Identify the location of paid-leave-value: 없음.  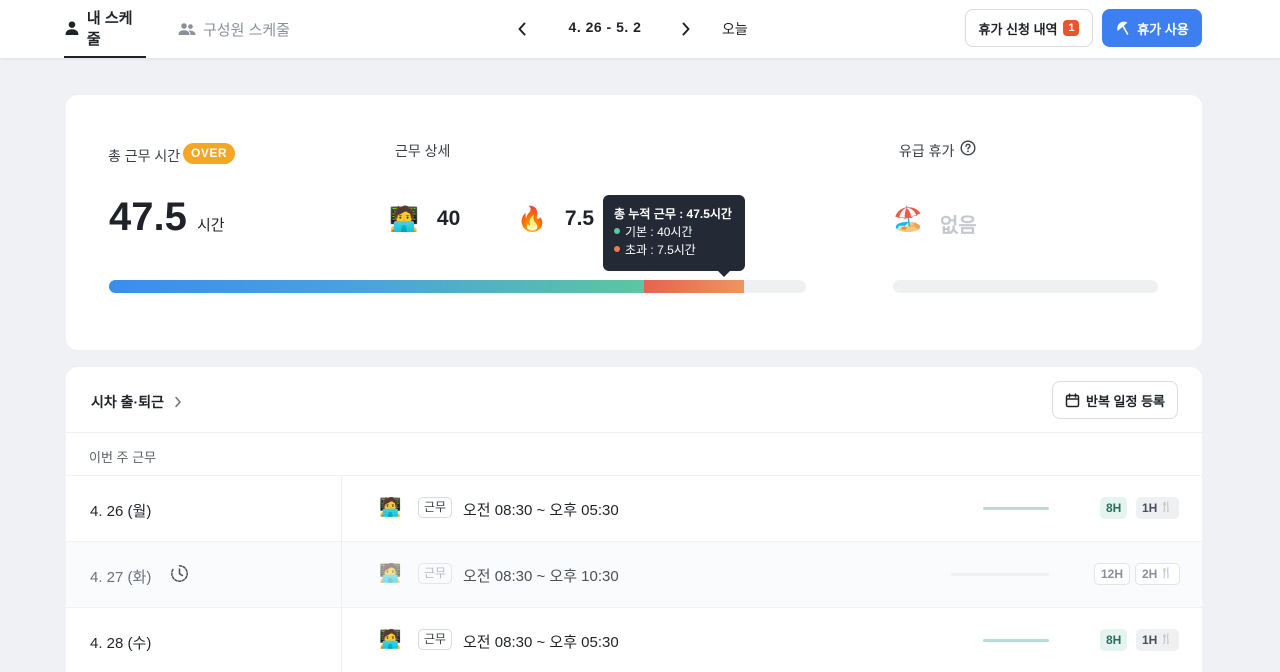
(958, 226).